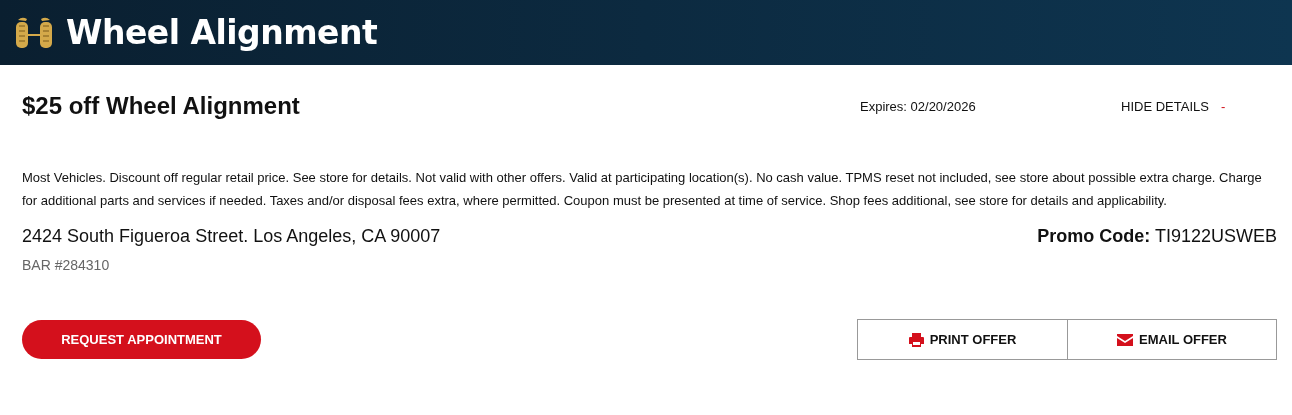 The image size is (1292, 415). What do you see at coordinates (918, 106) in the screenshot?
I see `expiry-date: Expires: 02/20/2026` at bounding box center [918, 106].